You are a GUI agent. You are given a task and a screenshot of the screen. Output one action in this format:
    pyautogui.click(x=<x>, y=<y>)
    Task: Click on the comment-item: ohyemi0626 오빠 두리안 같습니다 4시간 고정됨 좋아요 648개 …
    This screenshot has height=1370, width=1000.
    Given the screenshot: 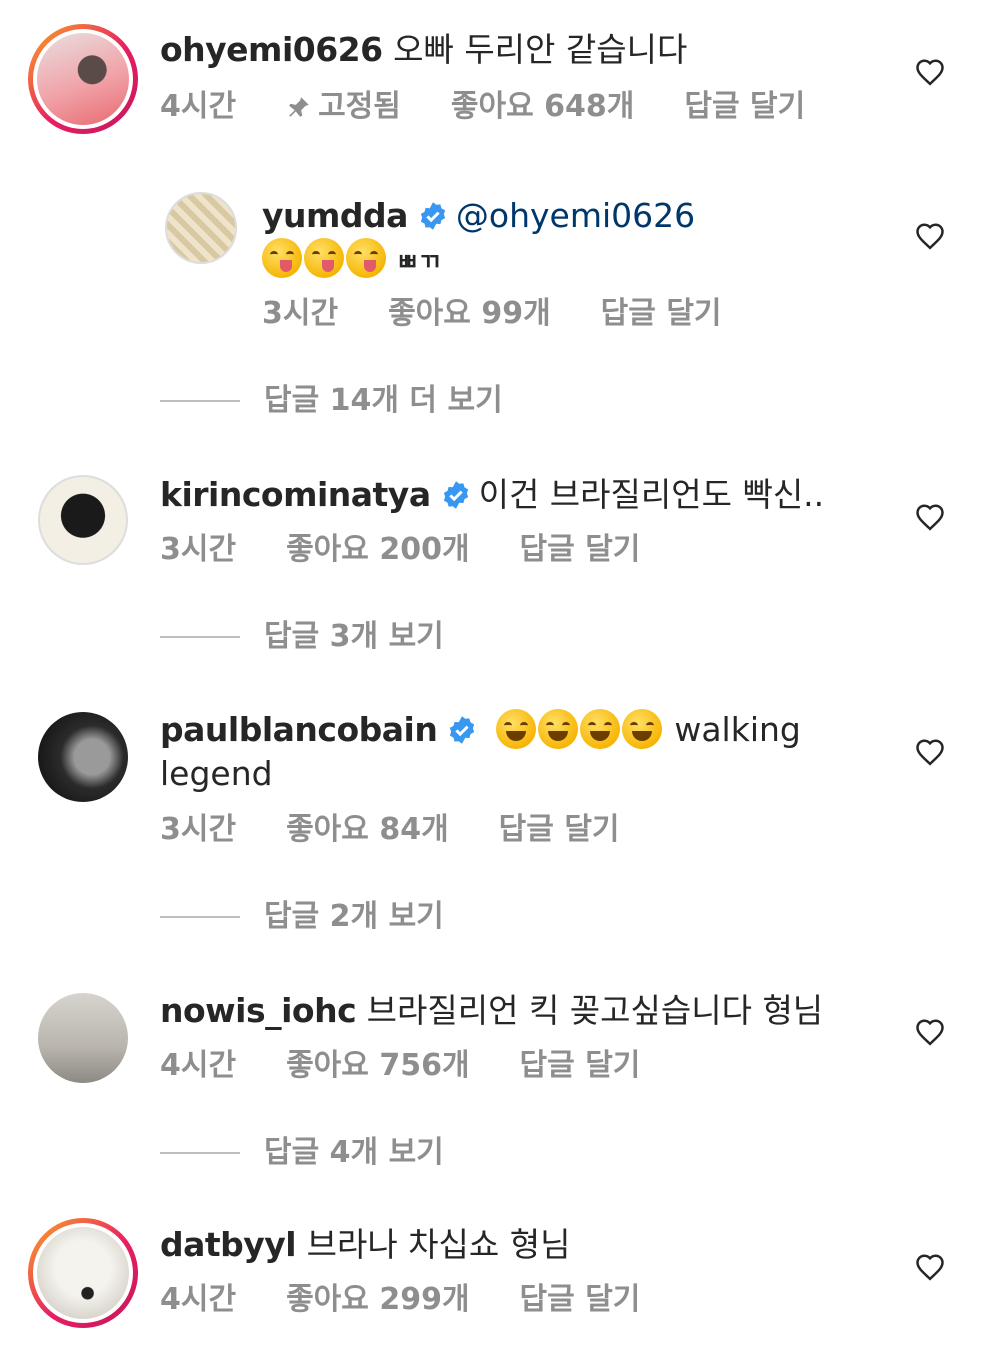 What is the action you would take?
    pyautogui.click(x=500, y=75)
    